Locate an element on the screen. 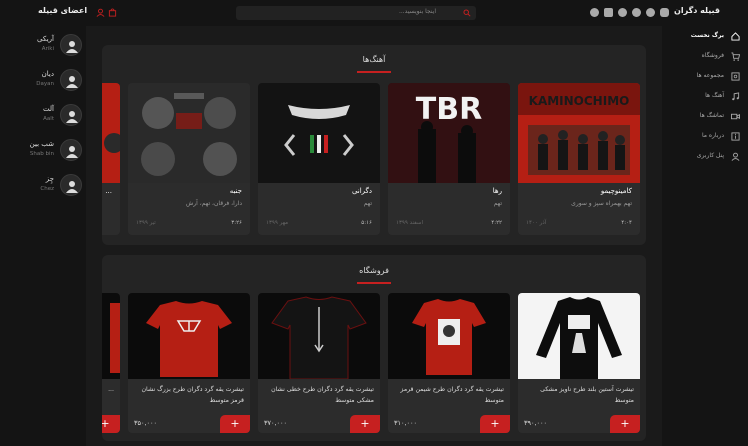 This screenshot has height=446, width=748. song-meta: ۳:۲۶ تیر ۱۳۹۹ is located at coordinates (189, 225).